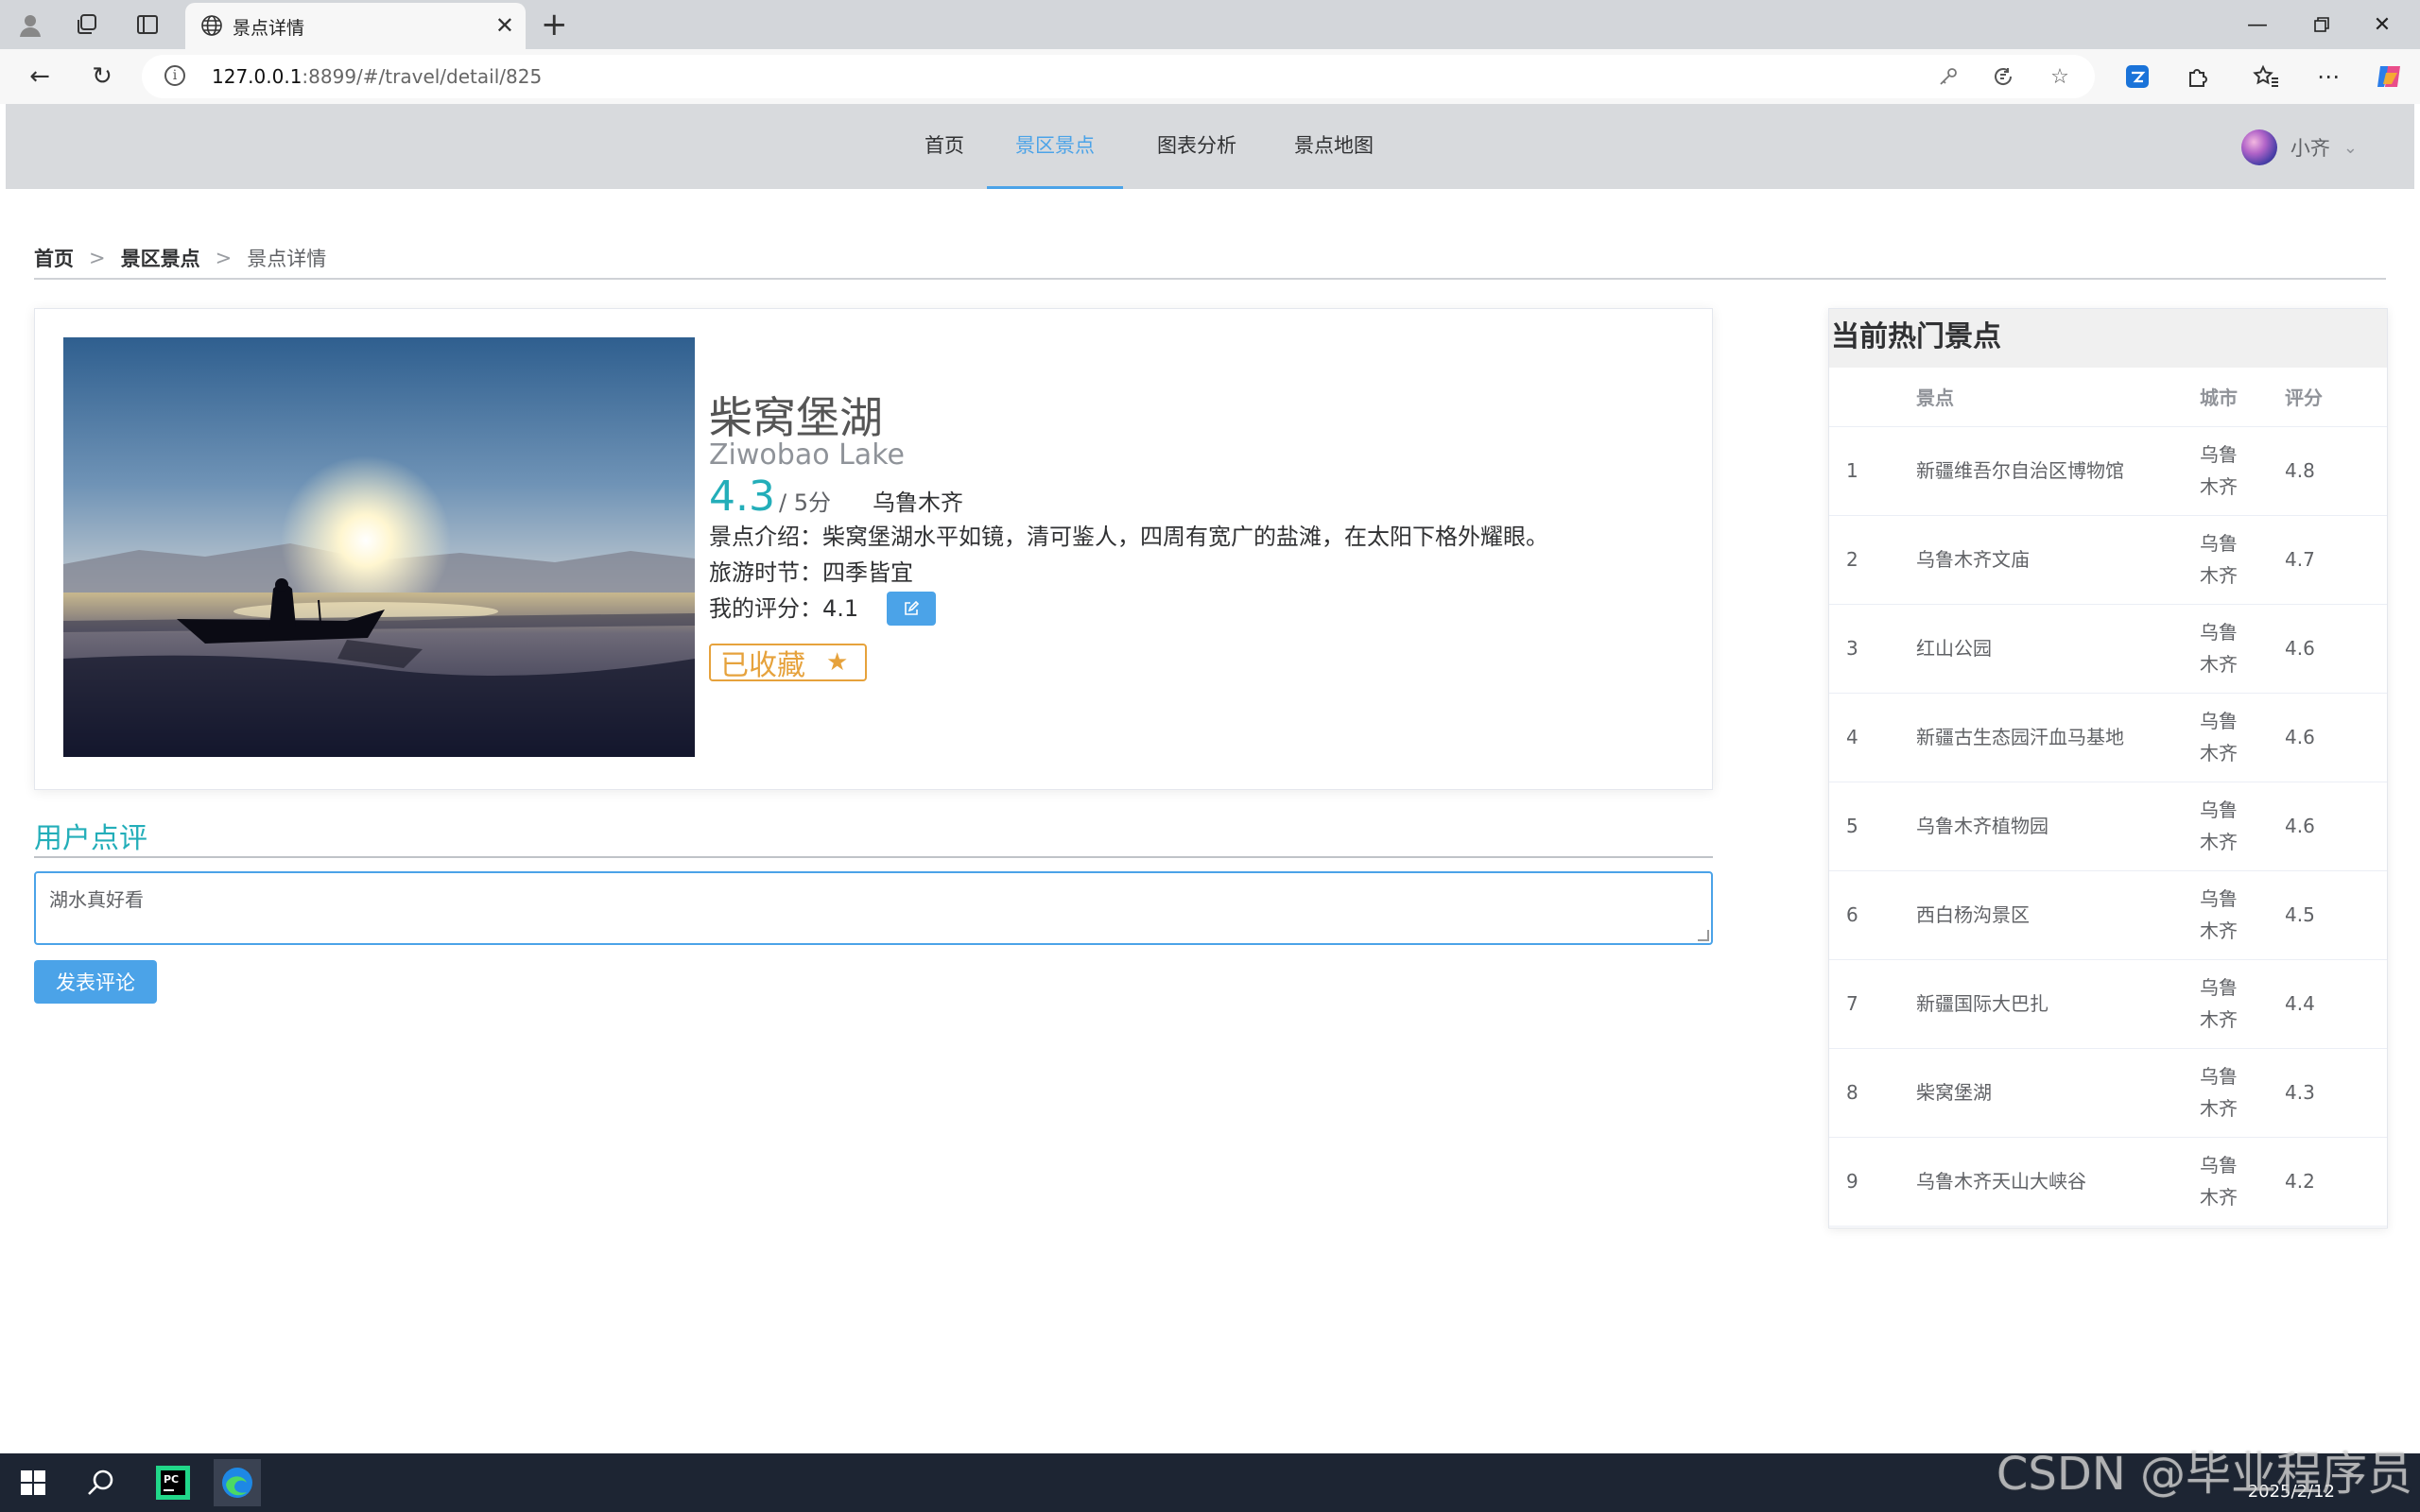 This screenshot has height=1512, width=2420. What do you see at coordinates (2336, 1093) in the screenshot?
I see `row-score: 4.3` at bounding box center [2336, 1093].